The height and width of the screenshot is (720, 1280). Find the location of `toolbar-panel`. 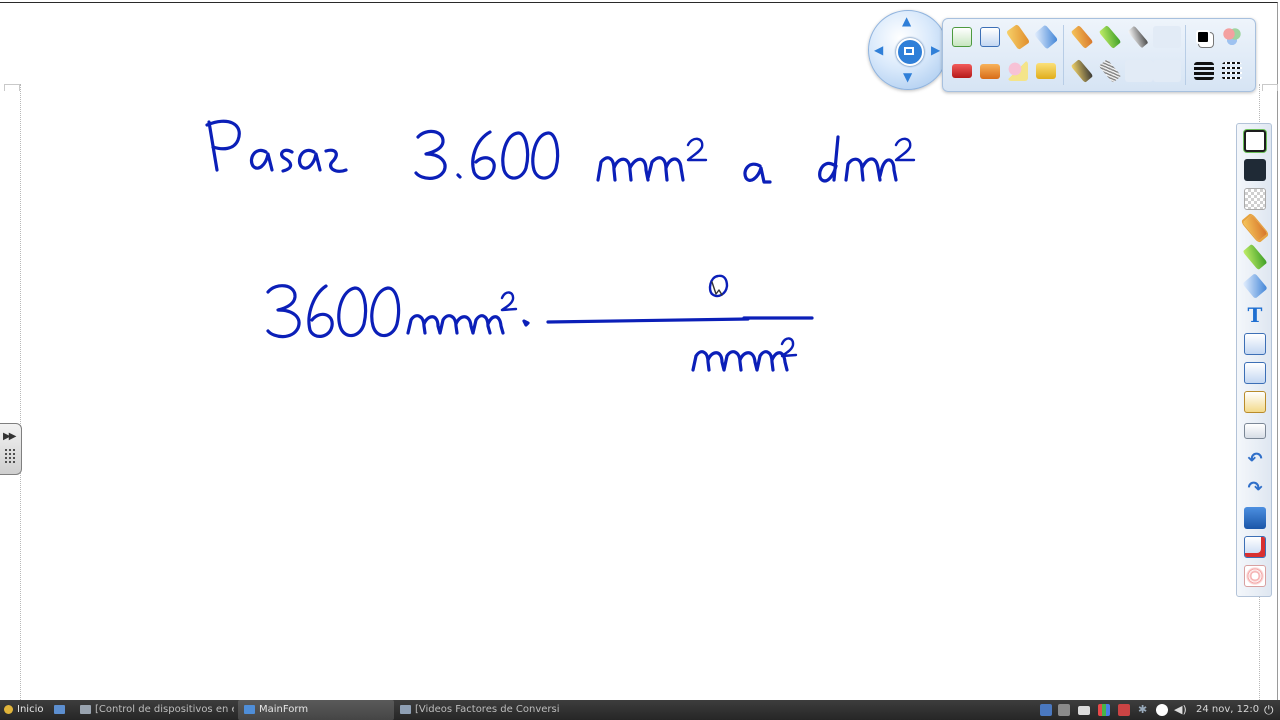

toolbar-panel is located at coordinates (1099, 55).